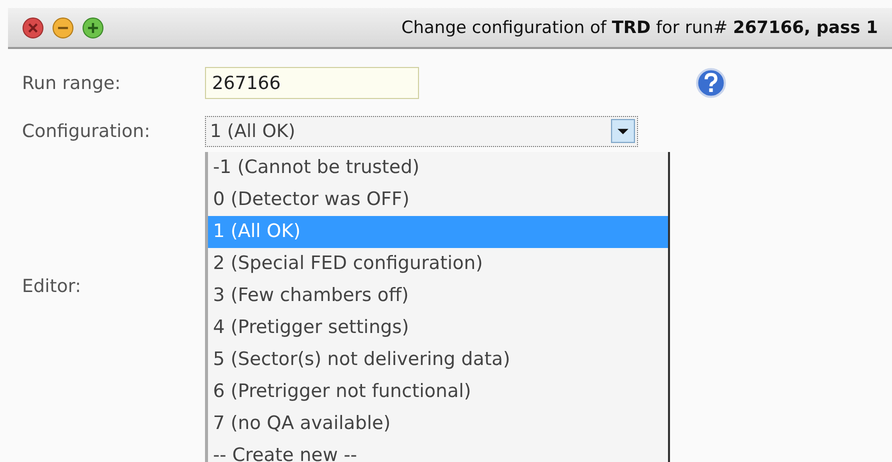  What do you see at coordinates (711, 83) in the screenshot?
I see `help-icon` at bounding box center [711, 83].